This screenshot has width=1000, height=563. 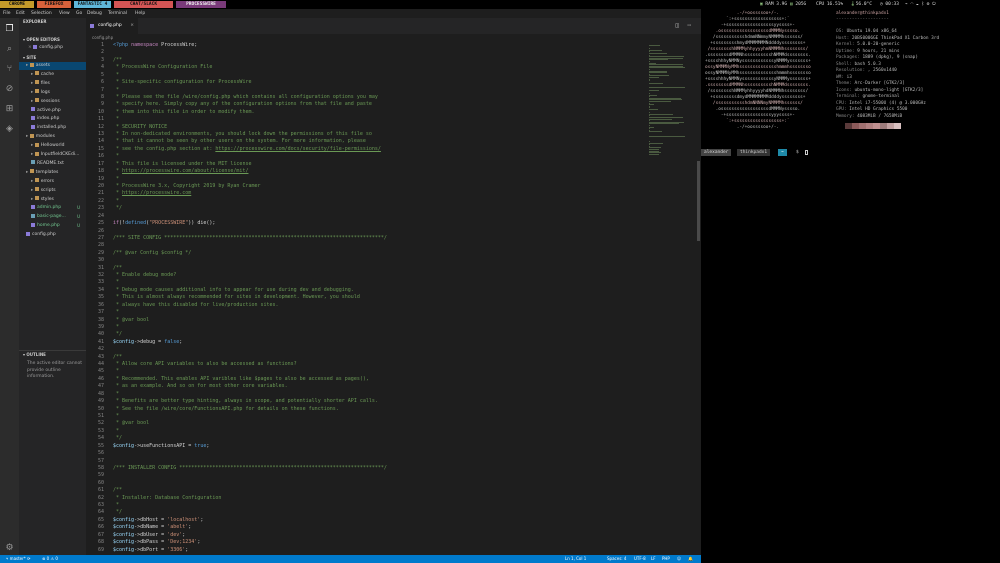 I want to click on code-line: 30, so click(x=366, y=260).